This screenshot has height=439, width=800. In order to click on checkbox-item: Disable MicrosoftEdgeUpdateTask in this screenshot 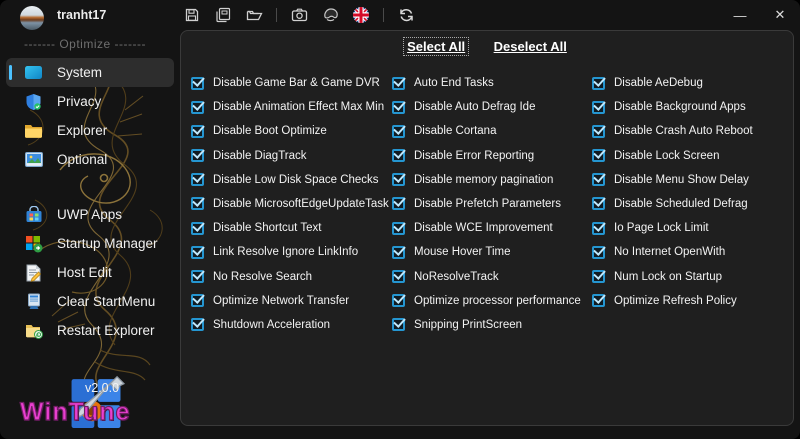, I will do `click(293, 204)`.